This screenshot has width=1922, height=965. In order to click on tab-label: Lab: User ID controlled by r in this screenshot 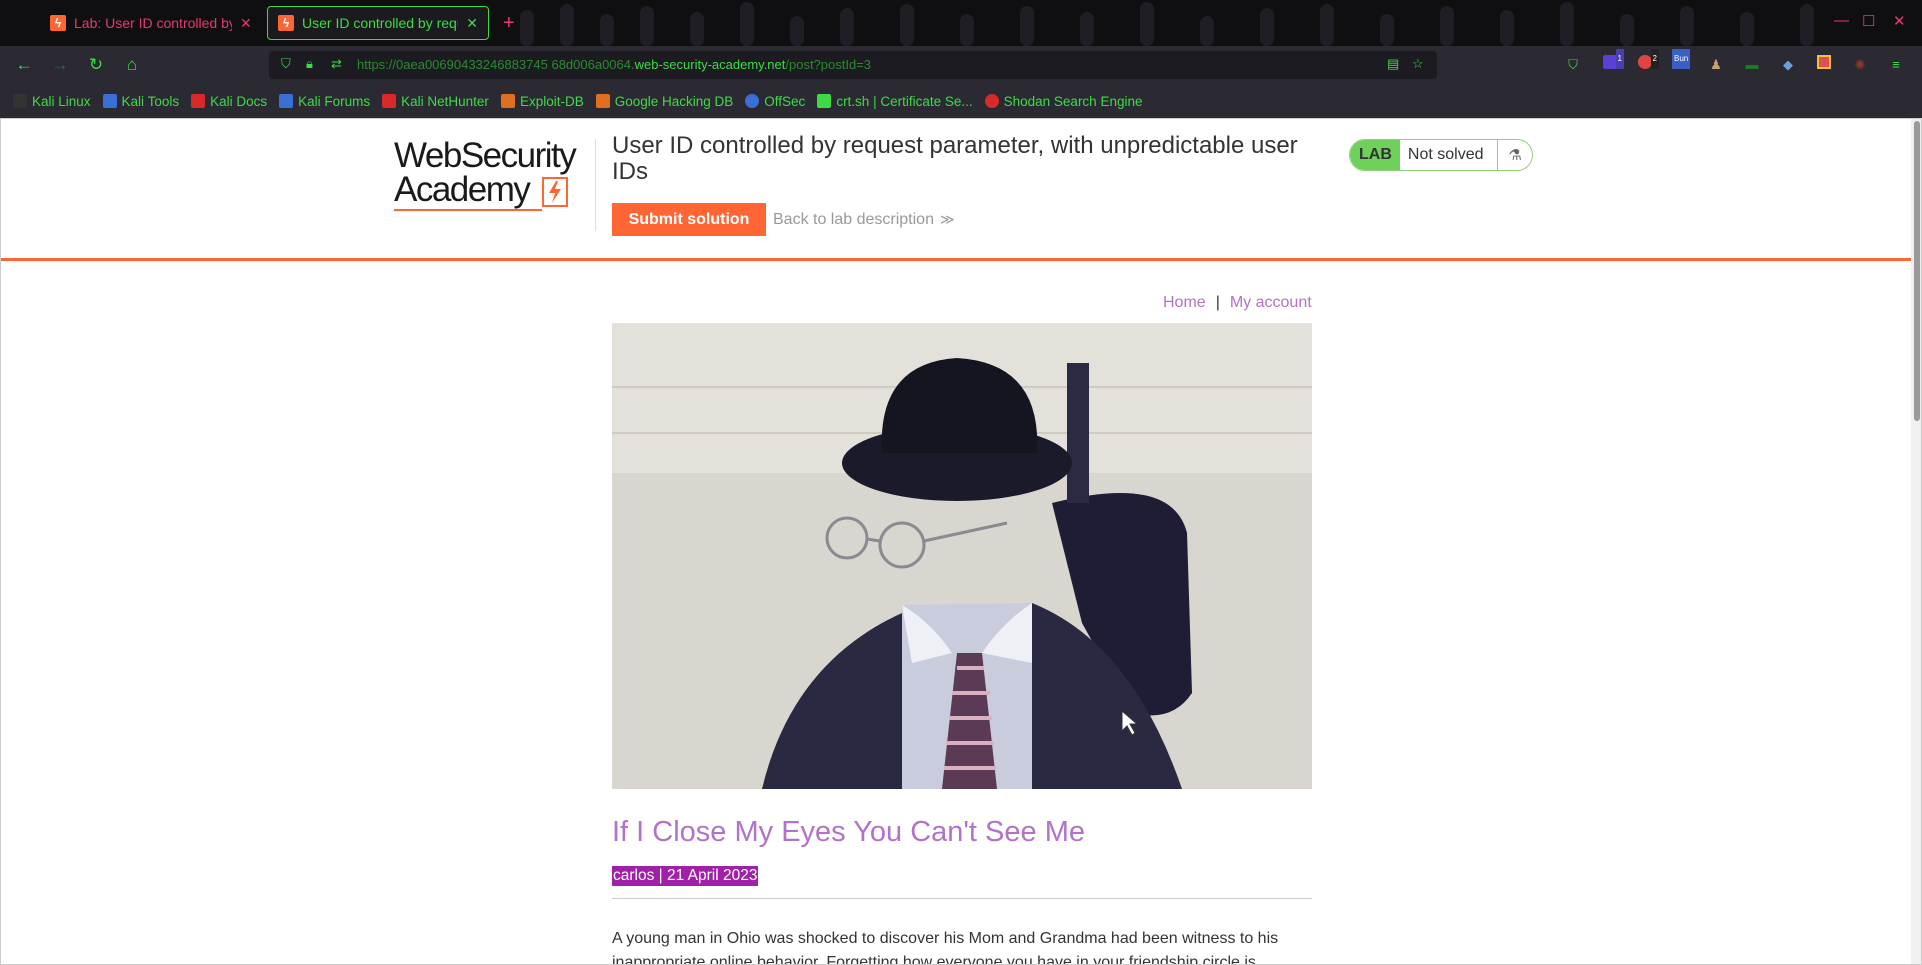, I will do `click(153, 23)`.